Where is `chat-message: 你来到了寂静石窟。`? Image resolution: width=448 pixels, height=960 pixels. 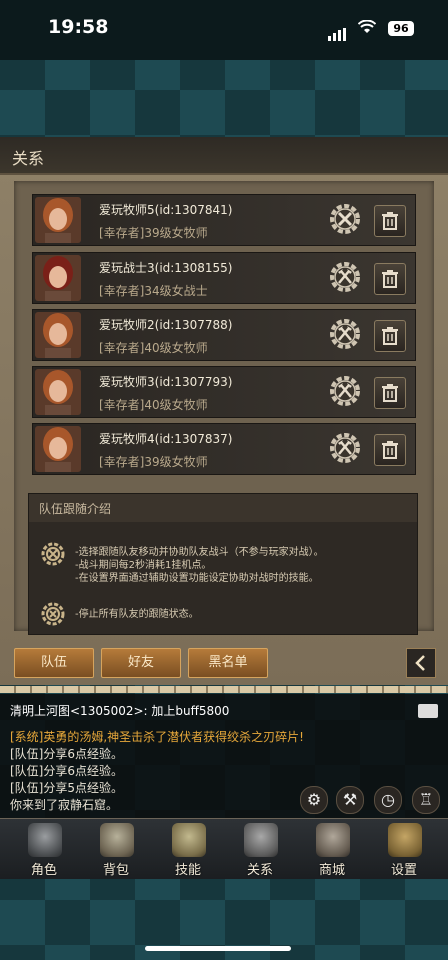 chat-message: 你来到了寂静石窟。 is located at coordinates (64, 805).